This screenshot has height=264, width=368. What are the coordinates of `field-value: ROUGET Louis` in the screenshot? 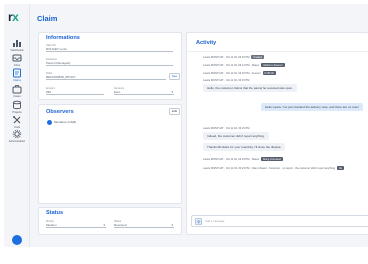 It's located at (56, 49).